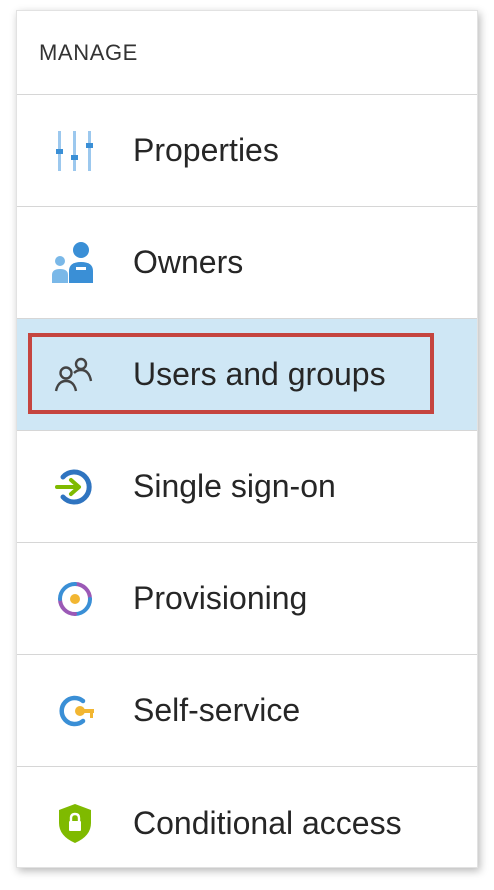 This screenshot has width=494, height=890. I want to click on menu-item-label: Conditional access, so click(267, 822).